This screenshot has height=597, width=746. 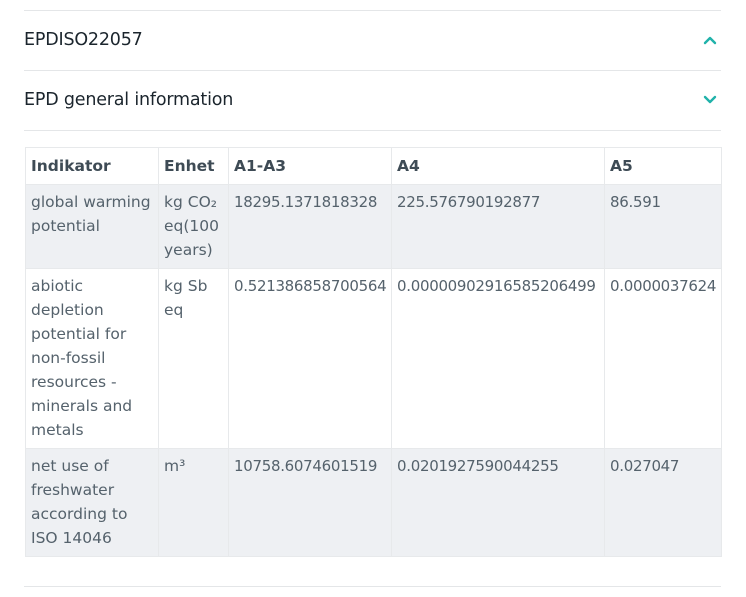 I want to click on accordion-epd-general-information: EPD general information, so click(x=372, y=100).